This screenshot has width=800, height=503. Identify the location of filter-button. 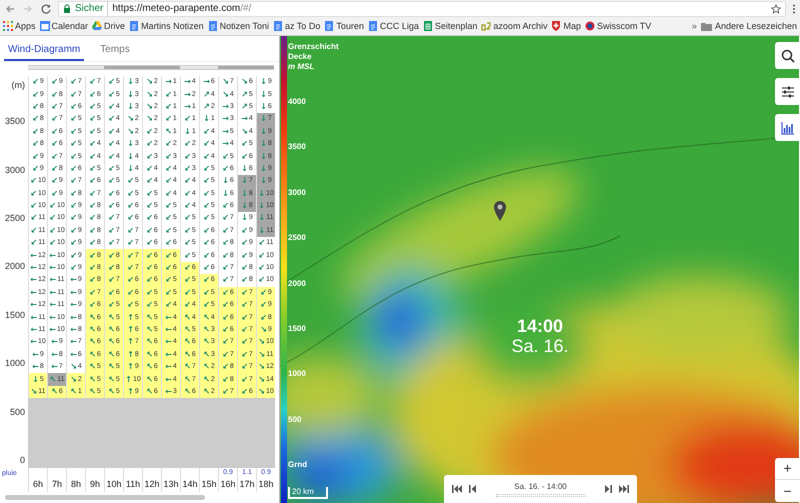
(787, 91).